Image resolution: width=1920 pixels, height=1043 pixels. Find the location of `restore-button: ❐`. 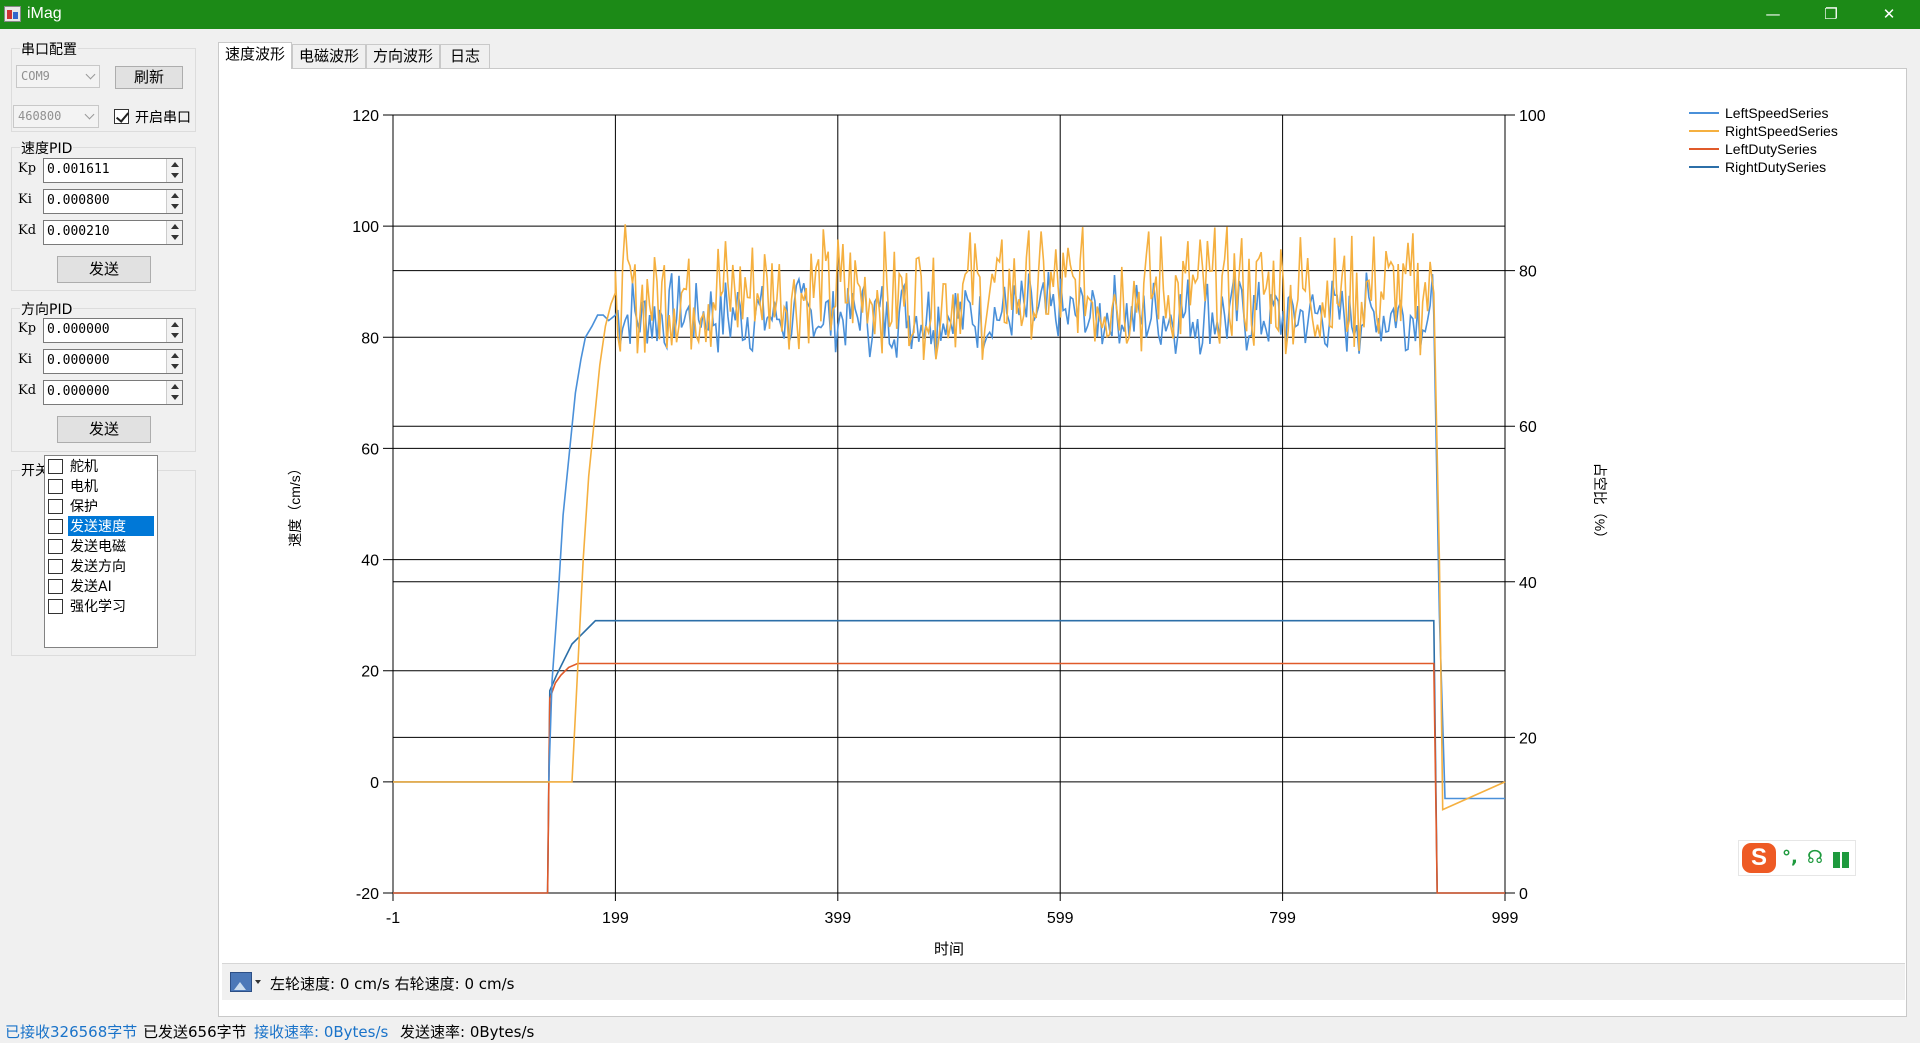

restore-button: ❐ is located at coordinates (1831, 14).